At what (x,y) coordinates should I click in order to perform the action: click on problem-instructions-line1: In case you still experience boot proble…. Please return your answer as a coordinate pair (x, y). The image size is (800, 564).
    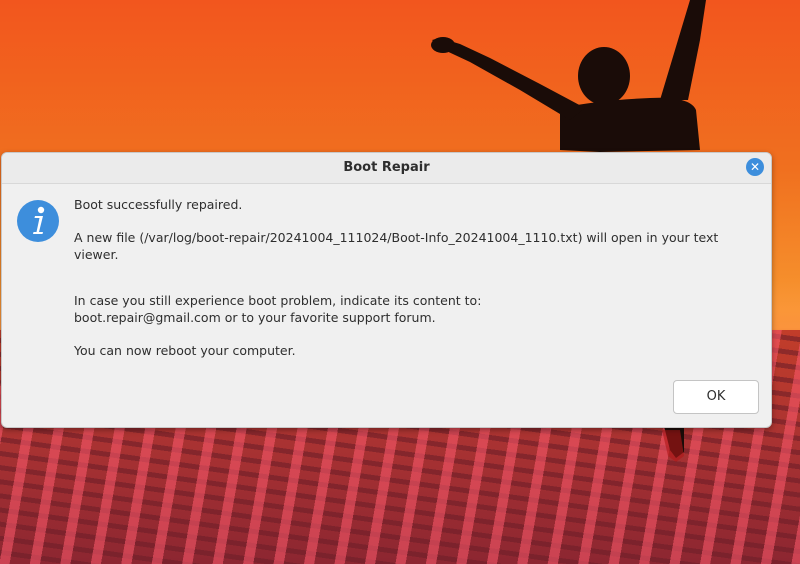
    Looking at the image, I should click on (278, 300).